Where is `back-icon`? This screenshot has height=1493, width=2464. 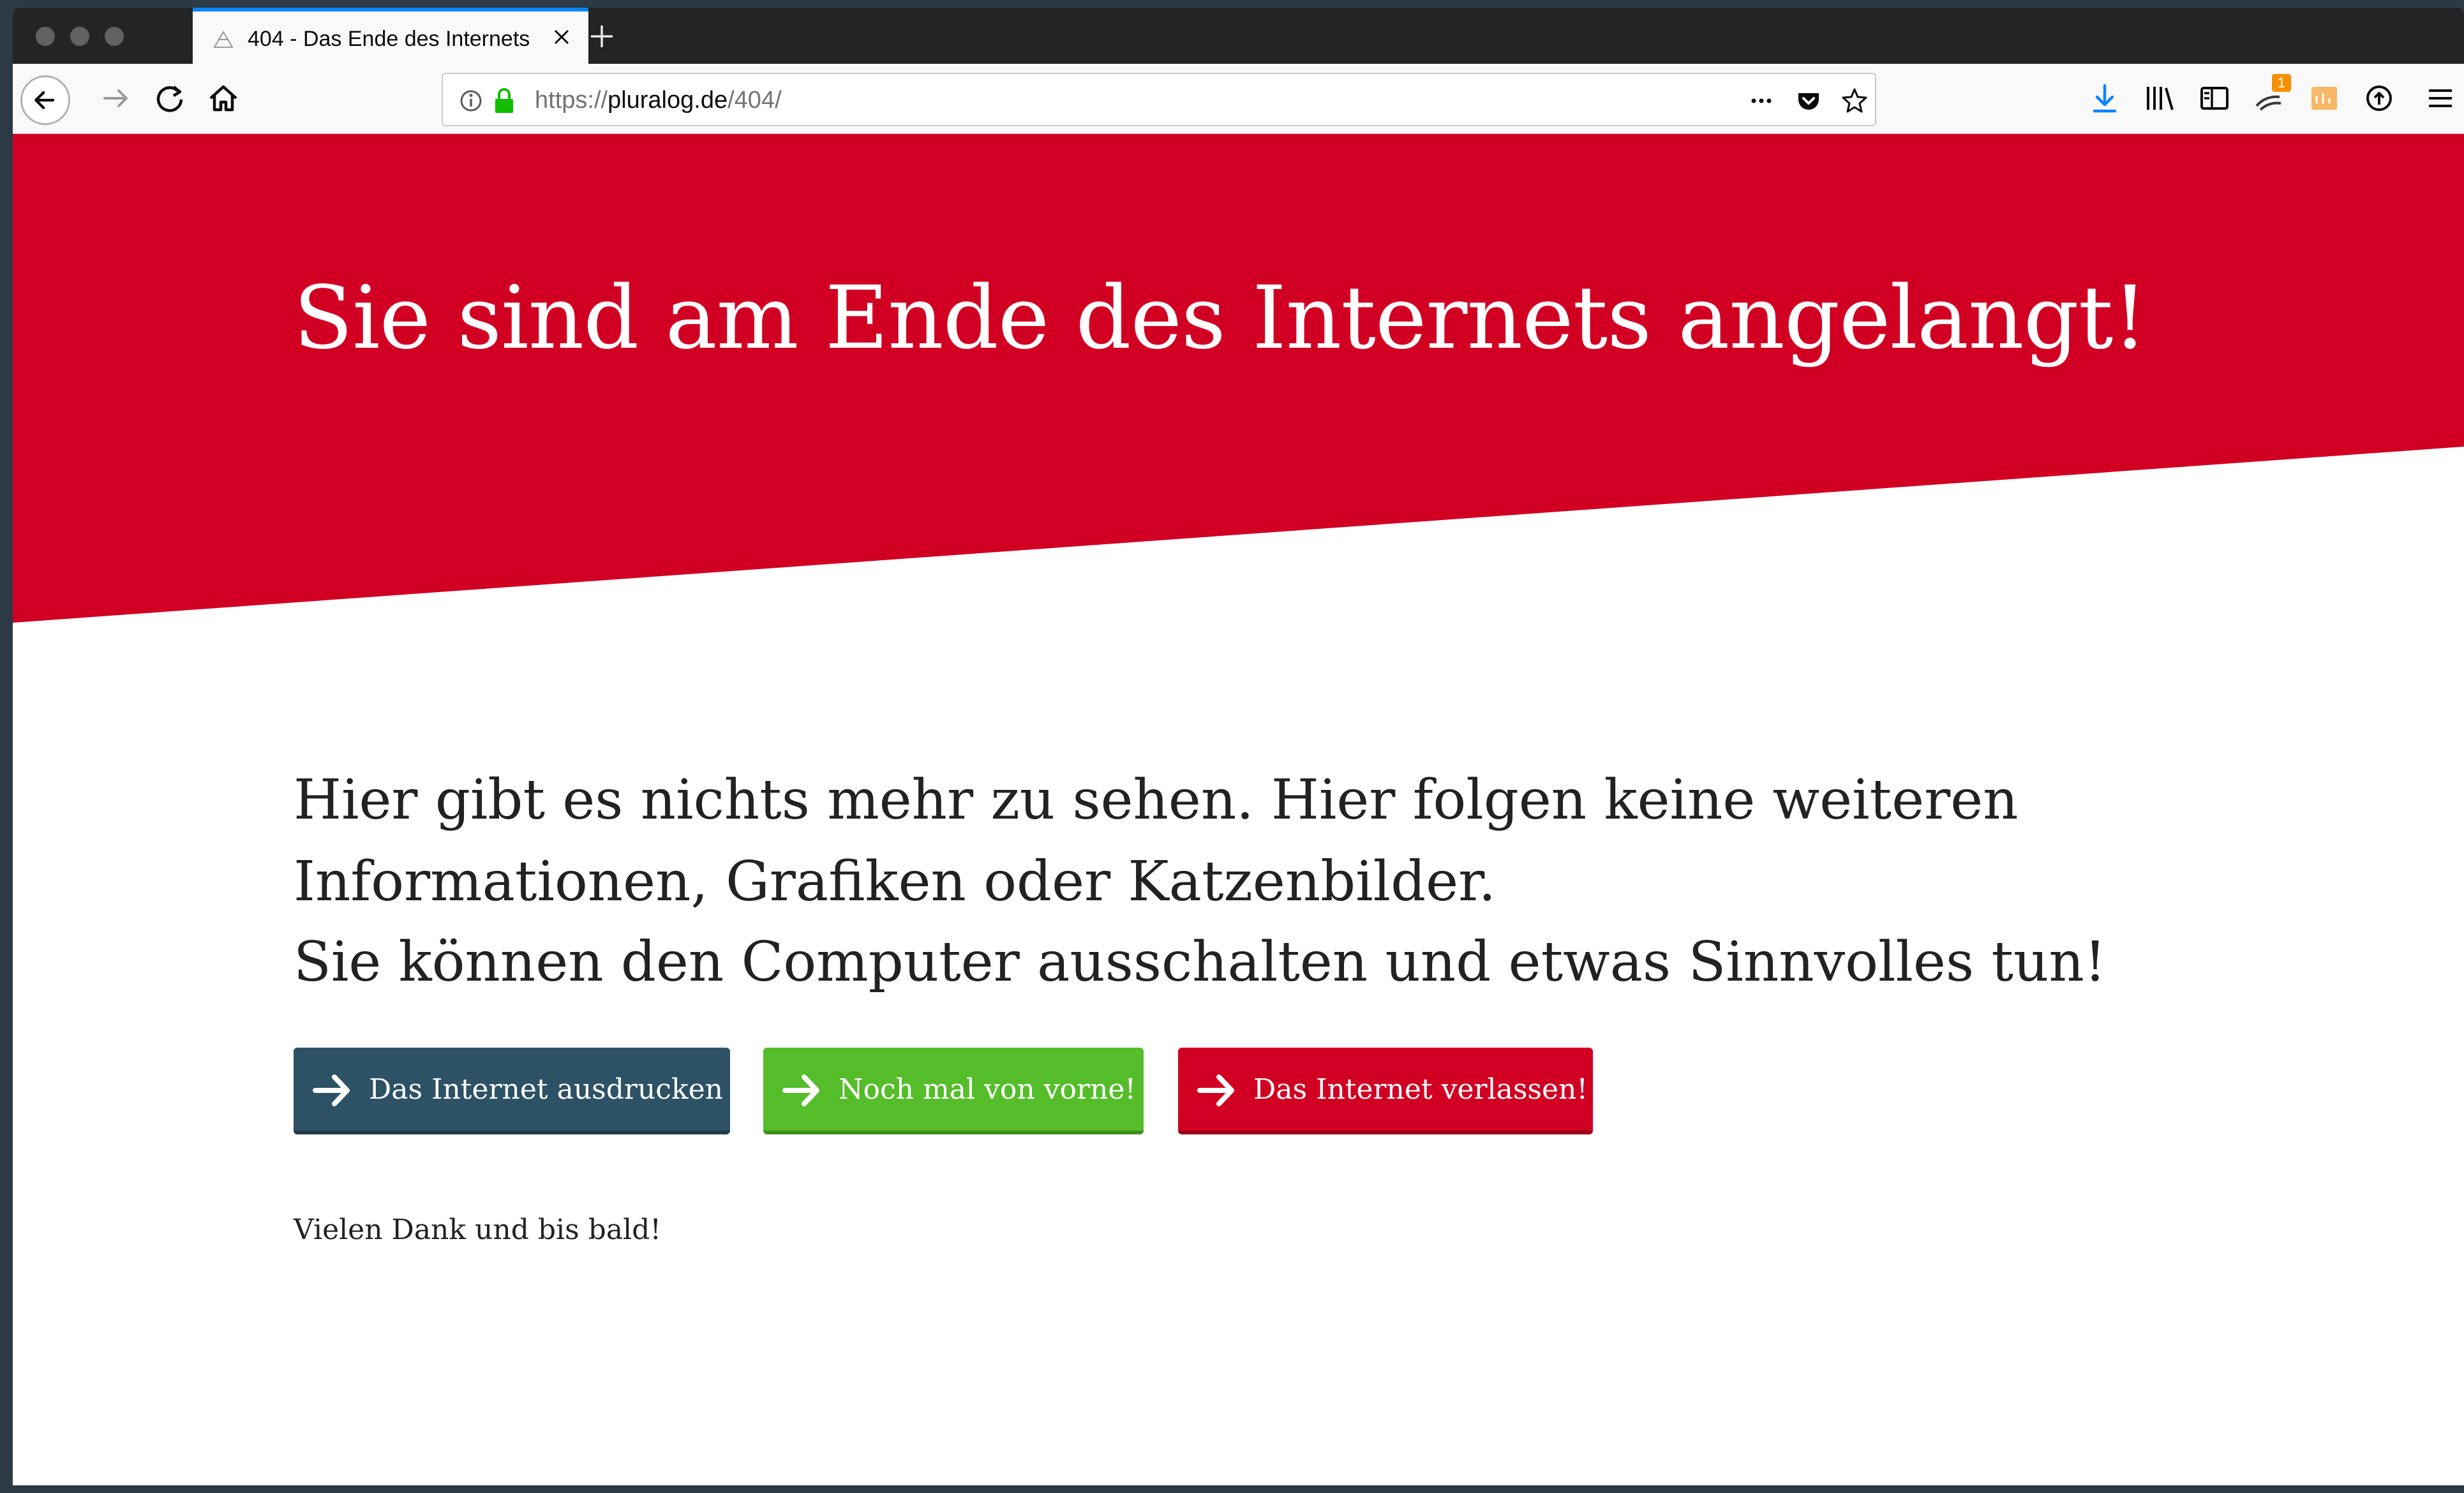
back-icon is located at coordinates (45, 100).